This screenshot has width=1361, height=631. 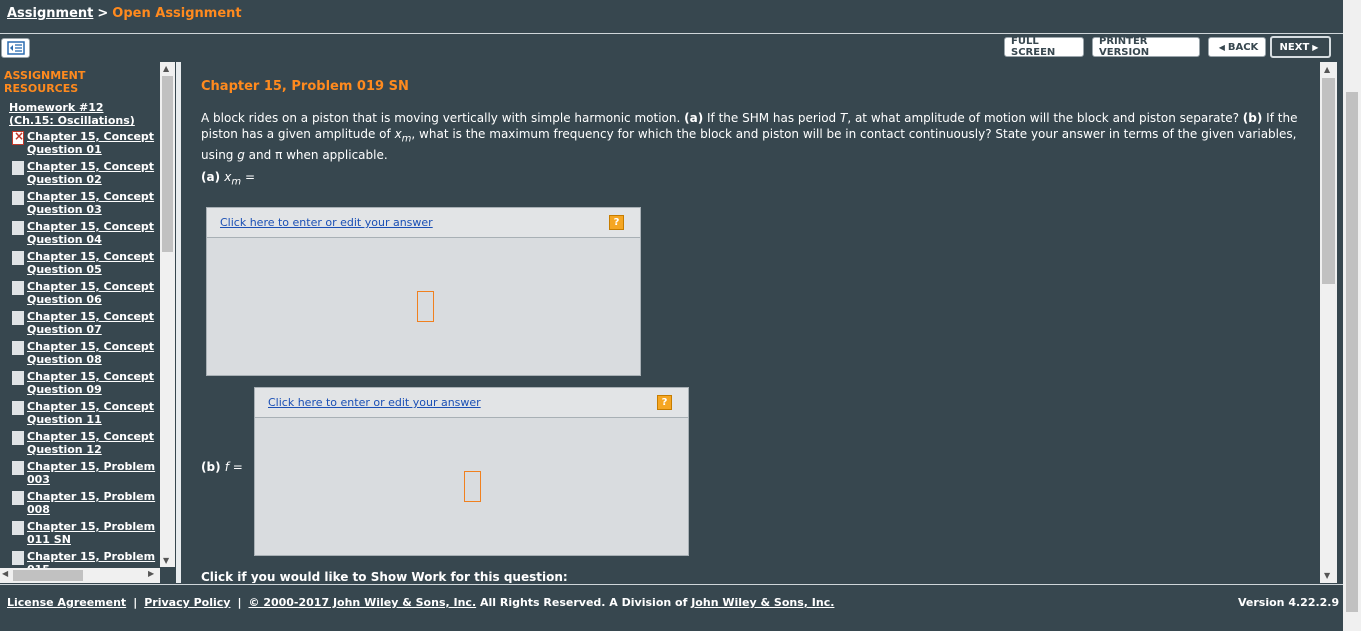 What do you see at coordinates (1315, 47) in the screenshot?
I see `chevron-right-icon: ▶` at bounding box center [1315, 47].